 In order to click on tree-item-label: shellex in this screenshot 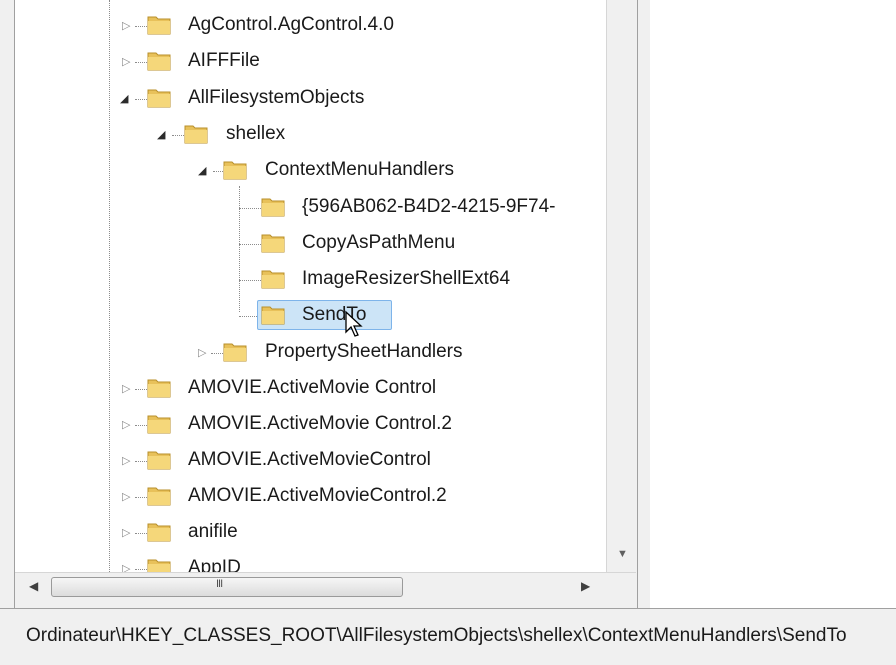, I will do `click(256, 133)`.